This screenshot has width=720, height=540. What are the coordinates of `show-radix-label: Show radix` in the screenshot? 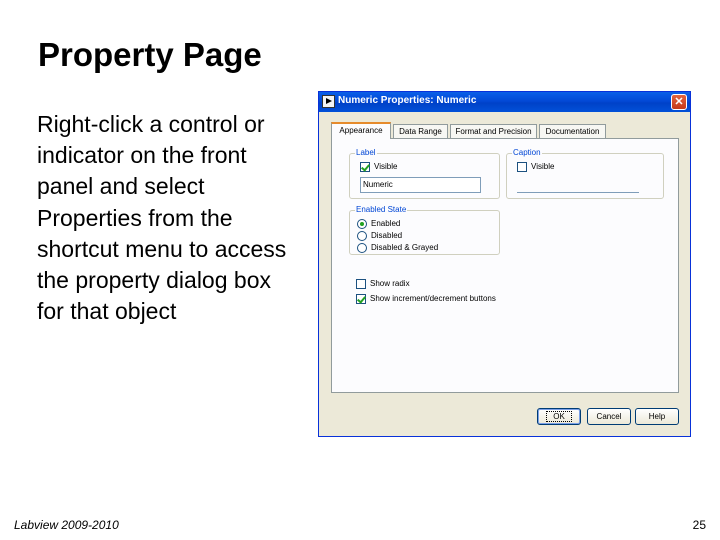 It's located at (390, 283).